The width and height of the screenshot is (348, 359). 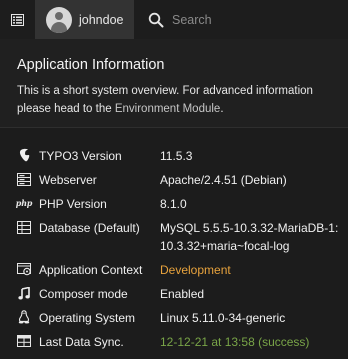 I want to click on info-label: TYPO3 Version, so click(x=80, y=156).